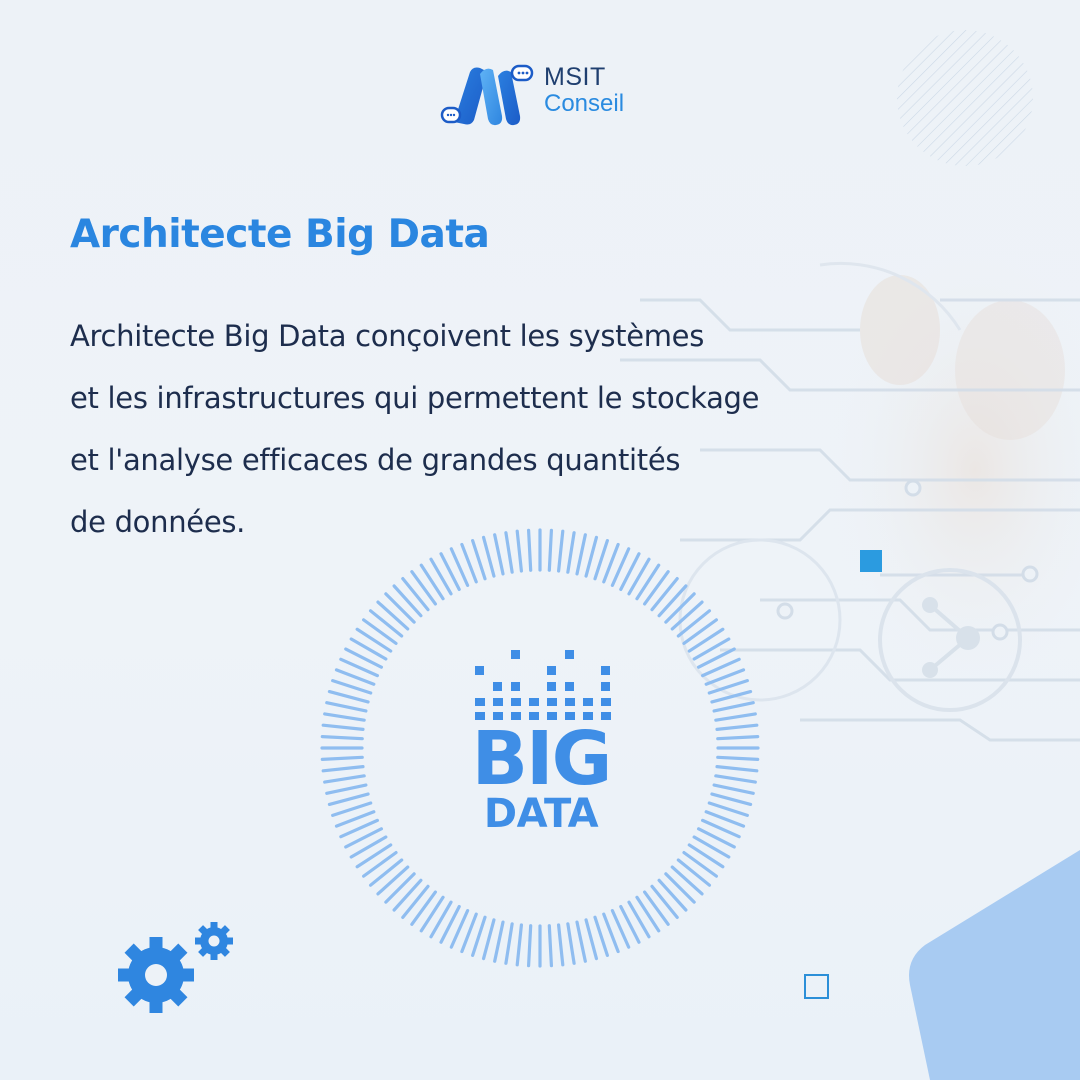  What do you see at coordinates (280, 234) in the screenshot?
I see `page-title: Architecte Big Data` at bounding box center [280, 234].